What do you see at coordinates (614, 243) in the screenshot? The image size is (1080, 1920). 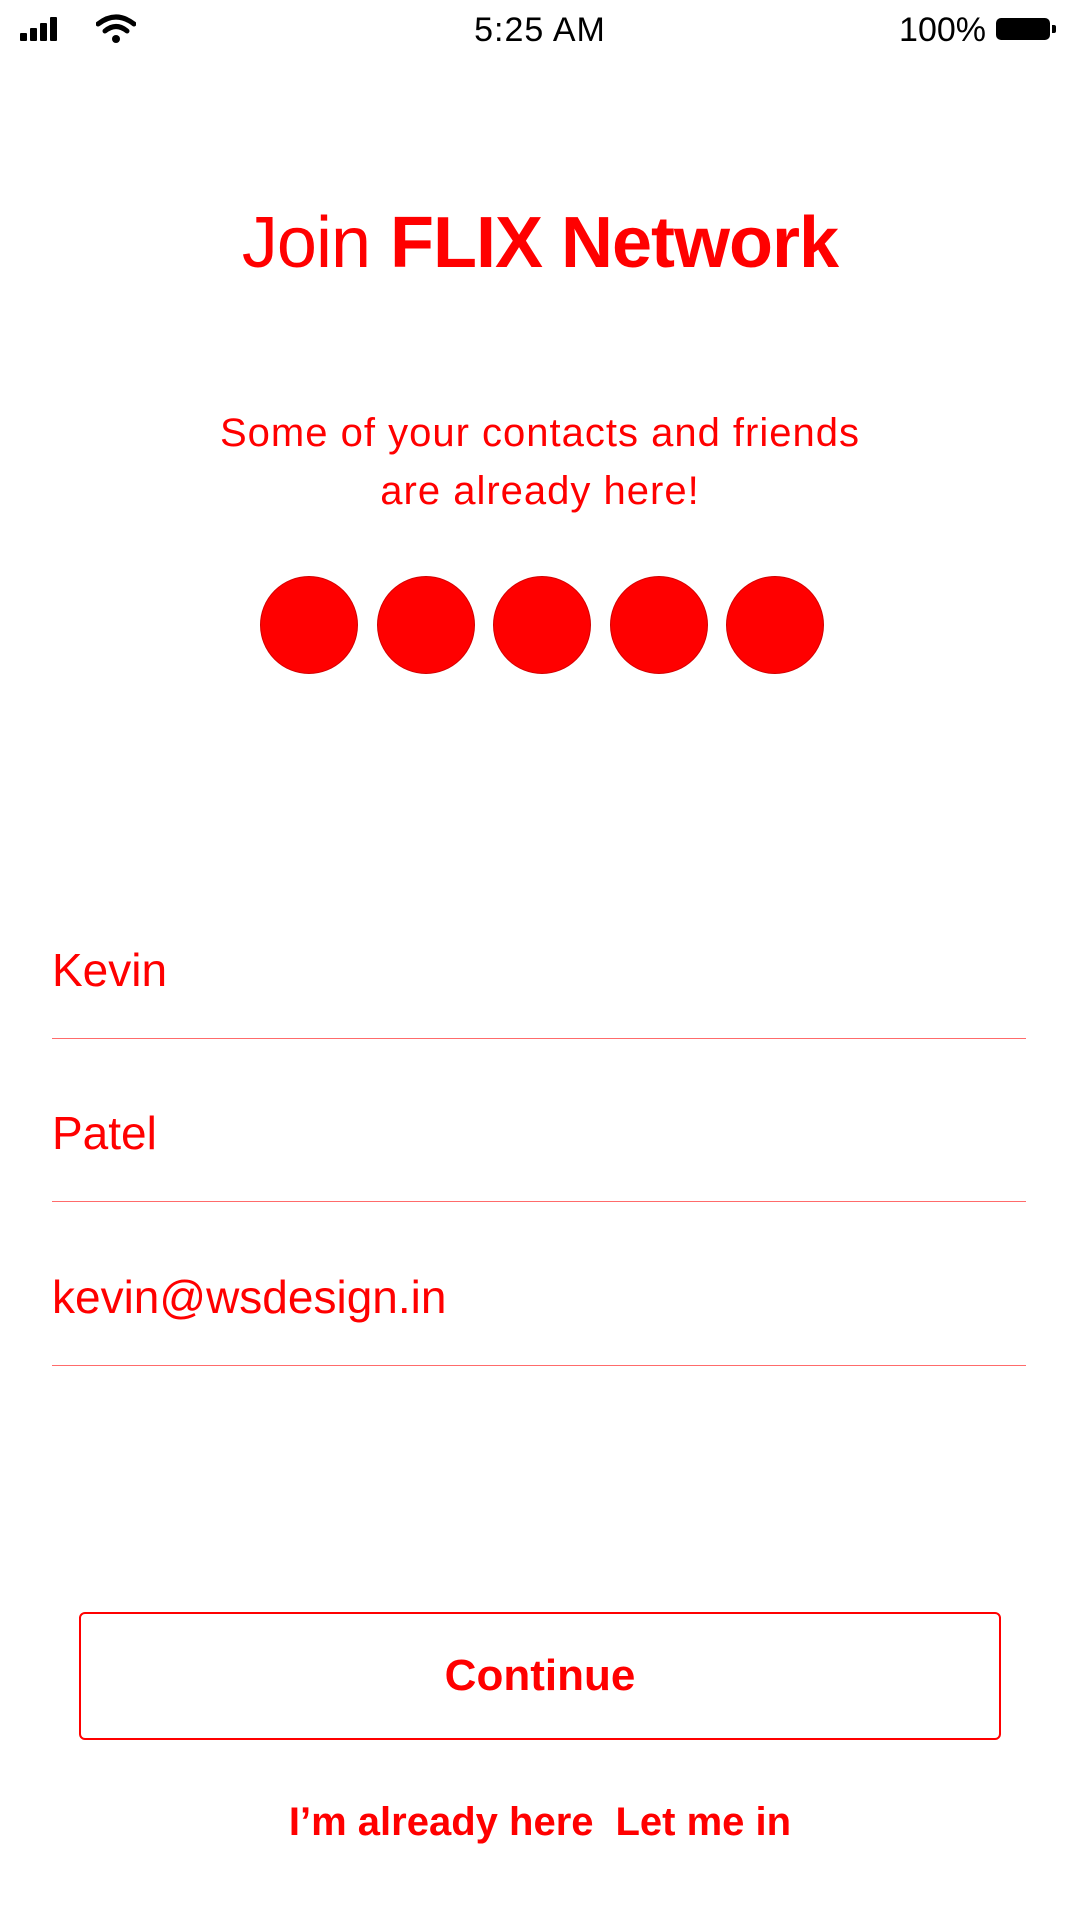 I see `title-brand: FLIX Network` at bounding box center [614, 243].